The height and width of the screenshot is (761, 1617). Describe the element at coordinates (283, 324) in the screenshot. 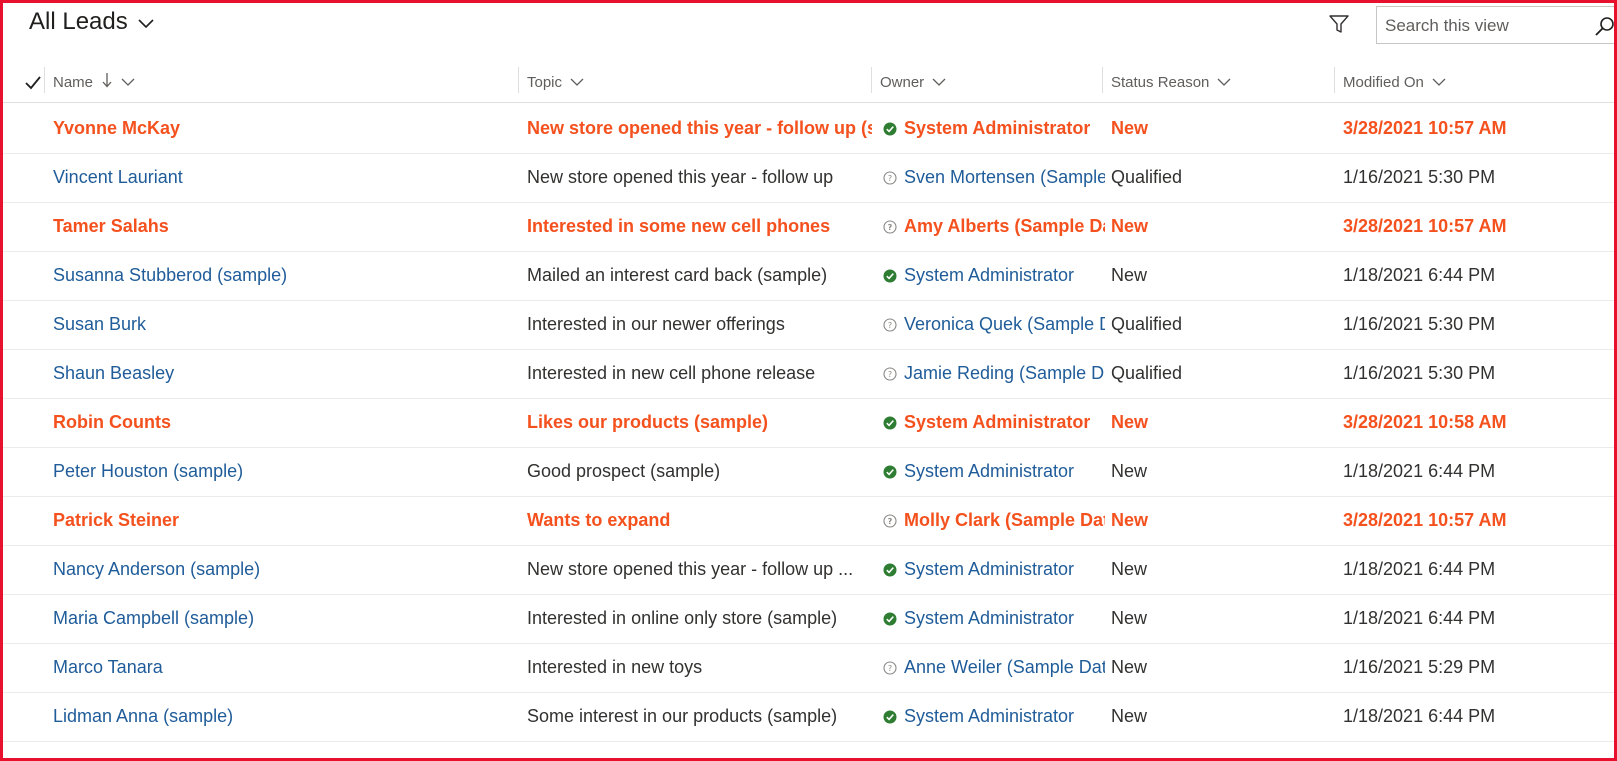

I see `lead-name-link: Susan Burk` at that location.